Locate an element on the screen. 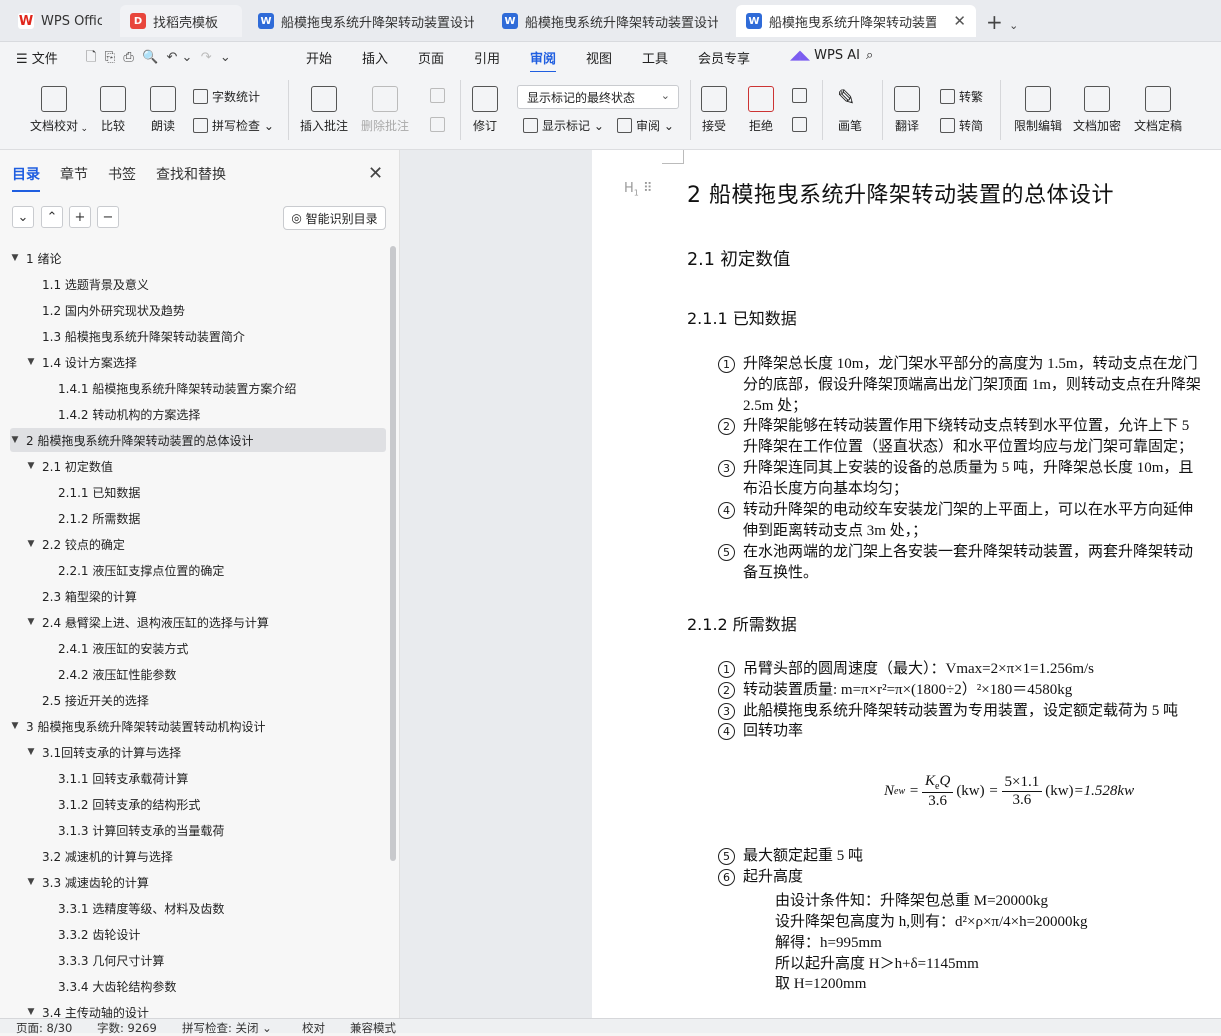 This screenshot has height=1036, width=1221. toc-item: ▼ 2.2 铰点的确定 is located at coordinates (198, 544).